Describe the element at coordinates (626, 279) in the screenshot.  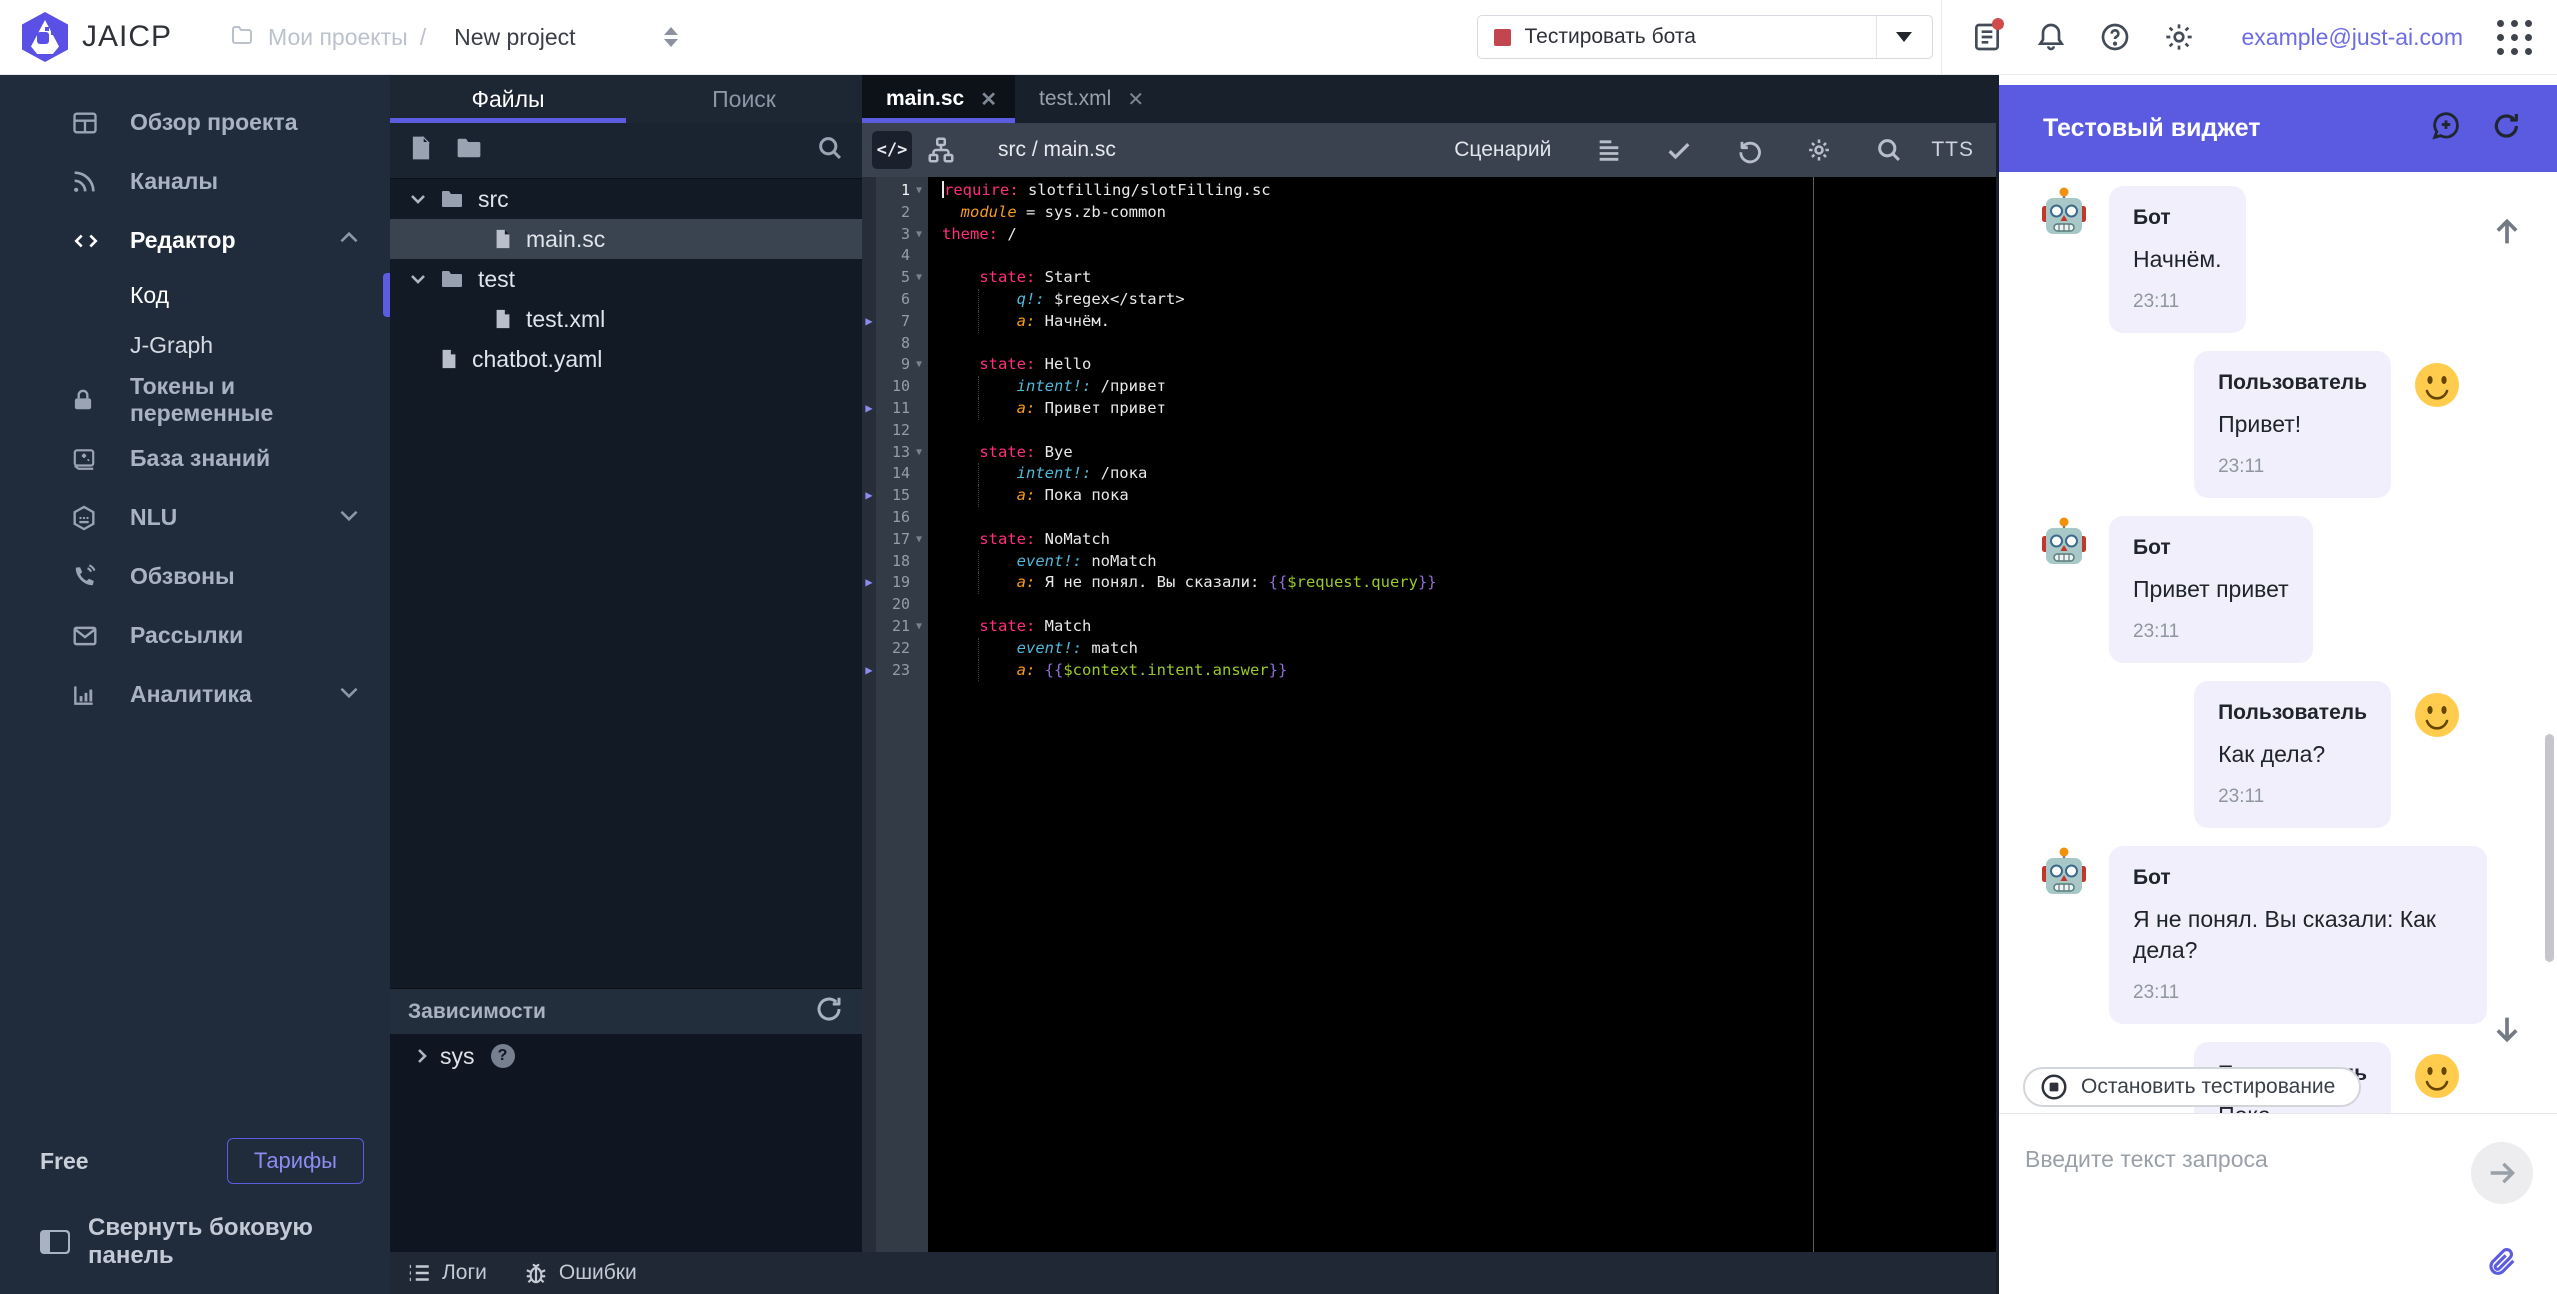
I see `tree-row-test: test` at that location.